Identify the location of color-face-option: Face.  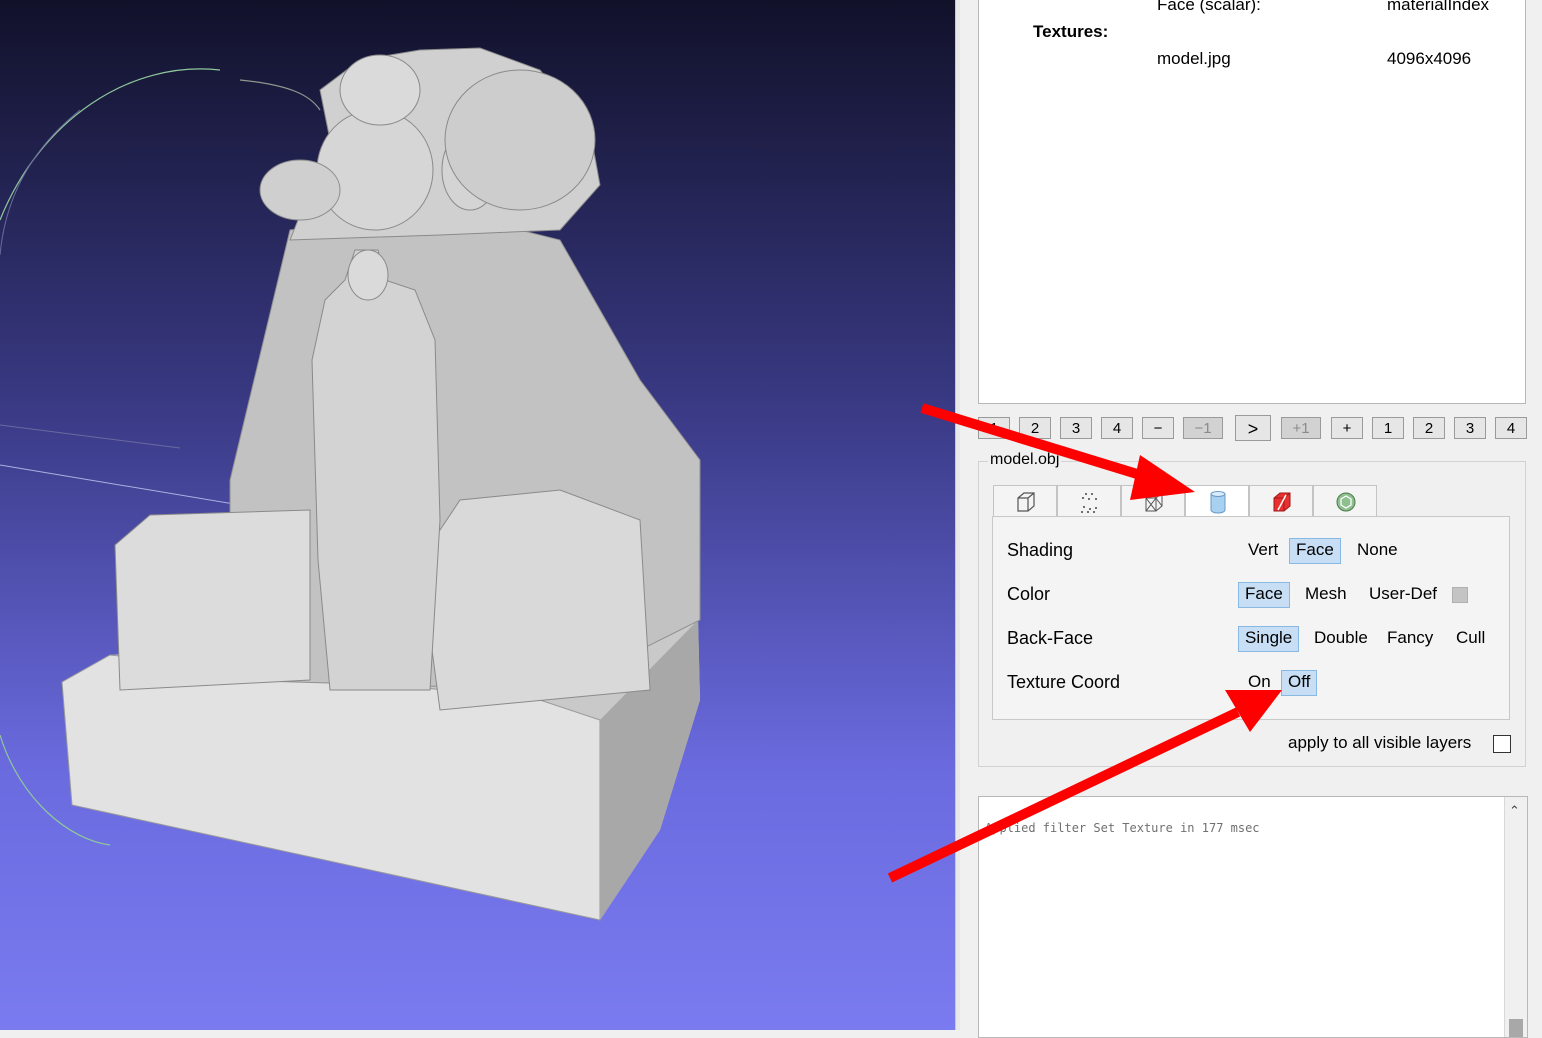
(1264, 595).